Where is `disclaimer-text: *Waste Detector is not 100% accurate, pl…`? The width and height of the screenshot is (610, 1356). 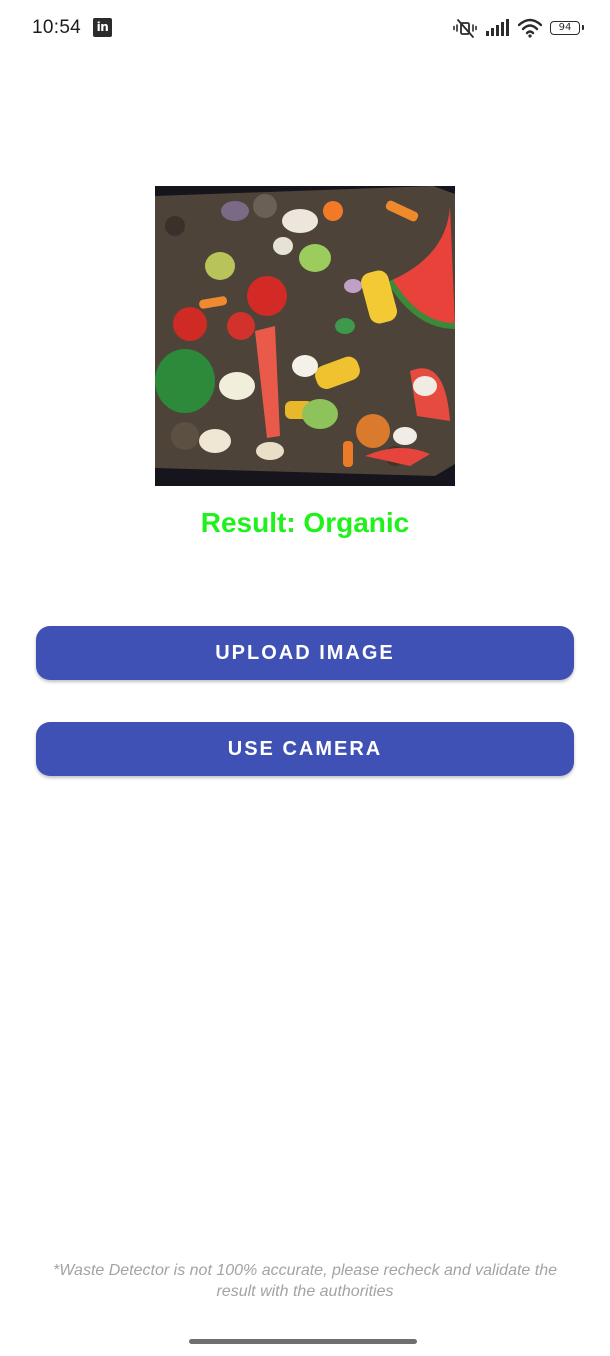 disclaimer-text: *Waste Detector is not 100% accurate, pl… is located at coordinates (305, 1281).